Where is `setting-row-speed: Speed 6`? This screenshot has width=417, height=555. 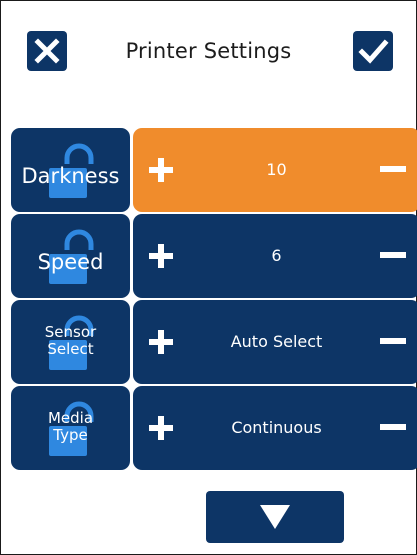
setting-row-speed: Speed 6 is located at coordinates (214, 256).